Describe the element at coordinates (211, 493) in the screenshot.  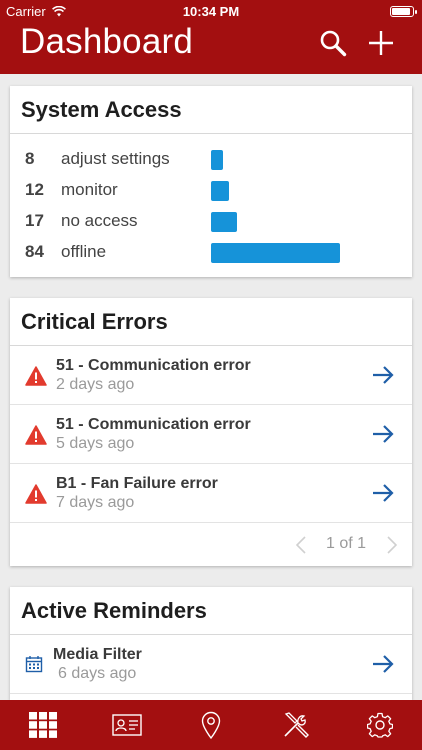
I see `error-row: B1 - Fan Failure error 7 days ago` at that location.